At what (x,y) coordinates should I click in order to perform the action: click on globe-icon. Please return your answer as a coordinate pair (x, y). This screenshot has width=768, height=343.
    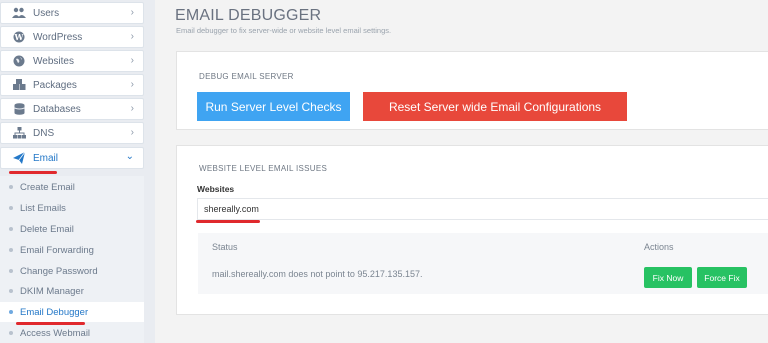
    Looking at the image, I should click on (19, 61).